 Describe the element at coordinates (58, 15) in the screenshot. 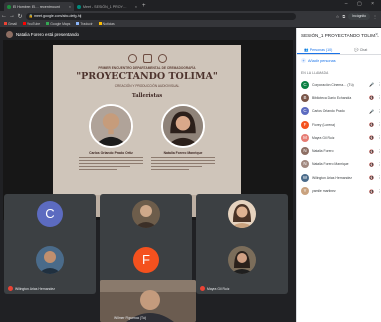

I see `url-text: meet.google.com/abc-defg-hij` at that location.